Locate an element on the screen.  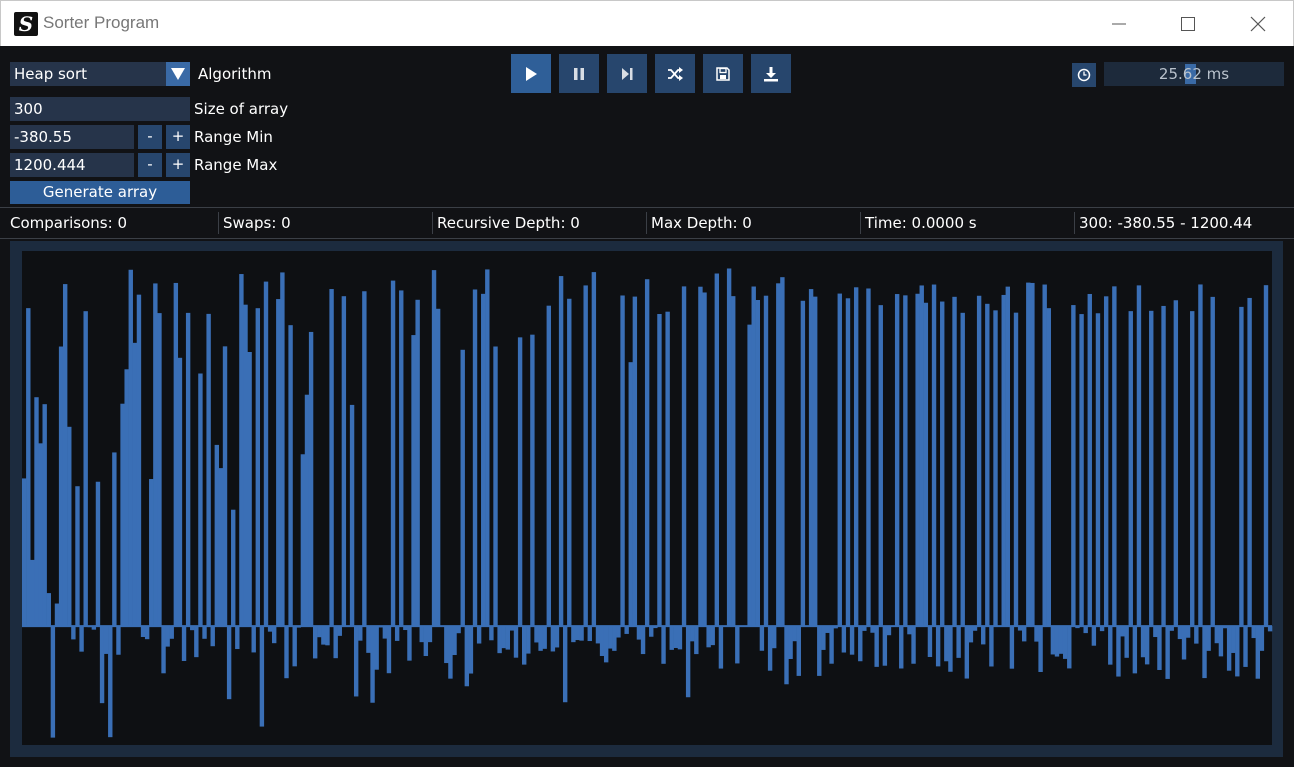
step-button is located at coordinates (627, 73).